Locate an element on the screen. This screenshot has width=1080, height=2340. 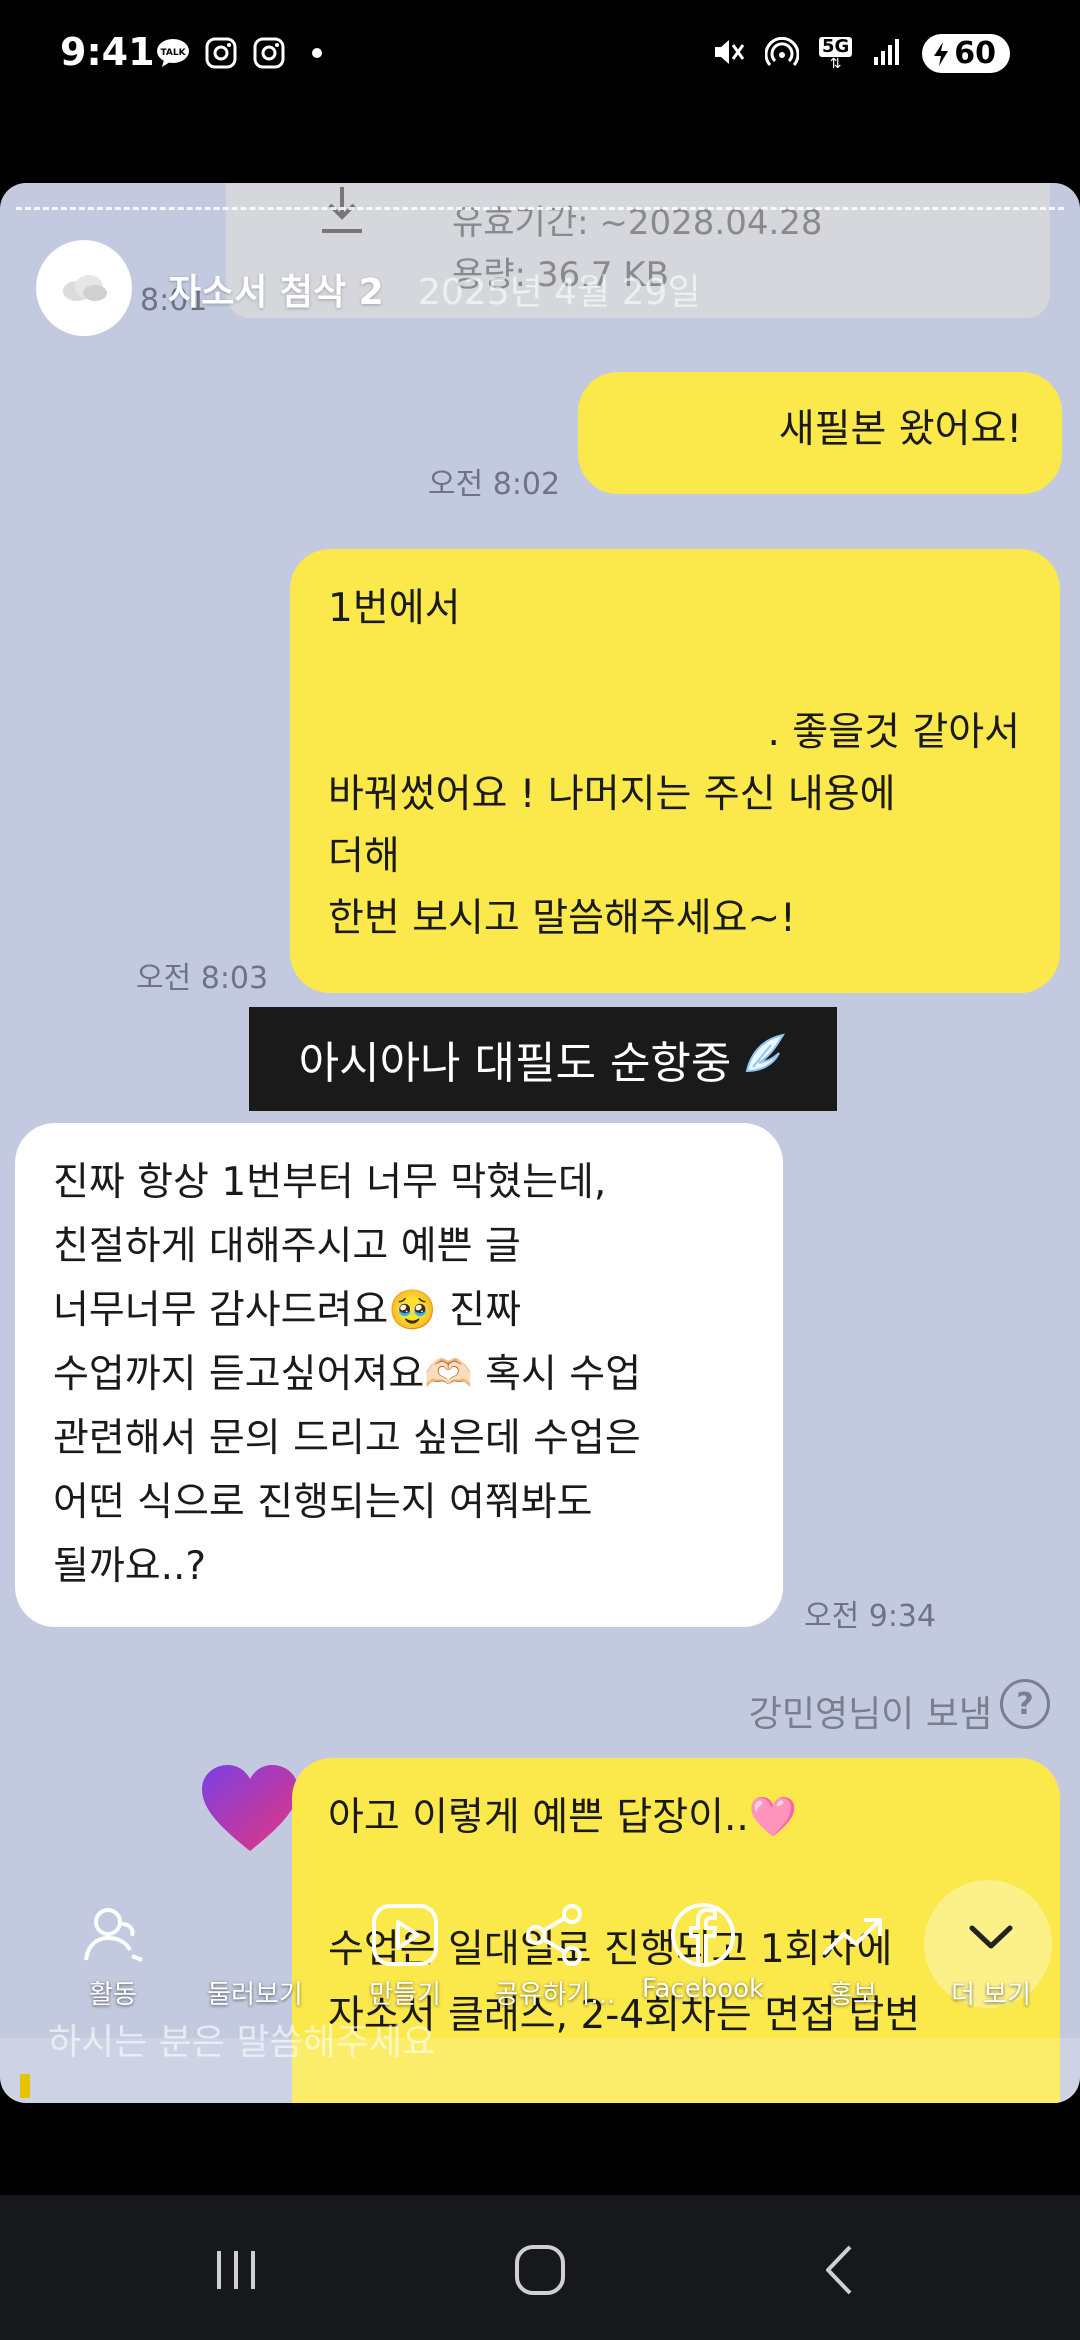
file-expiry: 유효기간: ~2028.04.28 is located at coordinates (637, 223).